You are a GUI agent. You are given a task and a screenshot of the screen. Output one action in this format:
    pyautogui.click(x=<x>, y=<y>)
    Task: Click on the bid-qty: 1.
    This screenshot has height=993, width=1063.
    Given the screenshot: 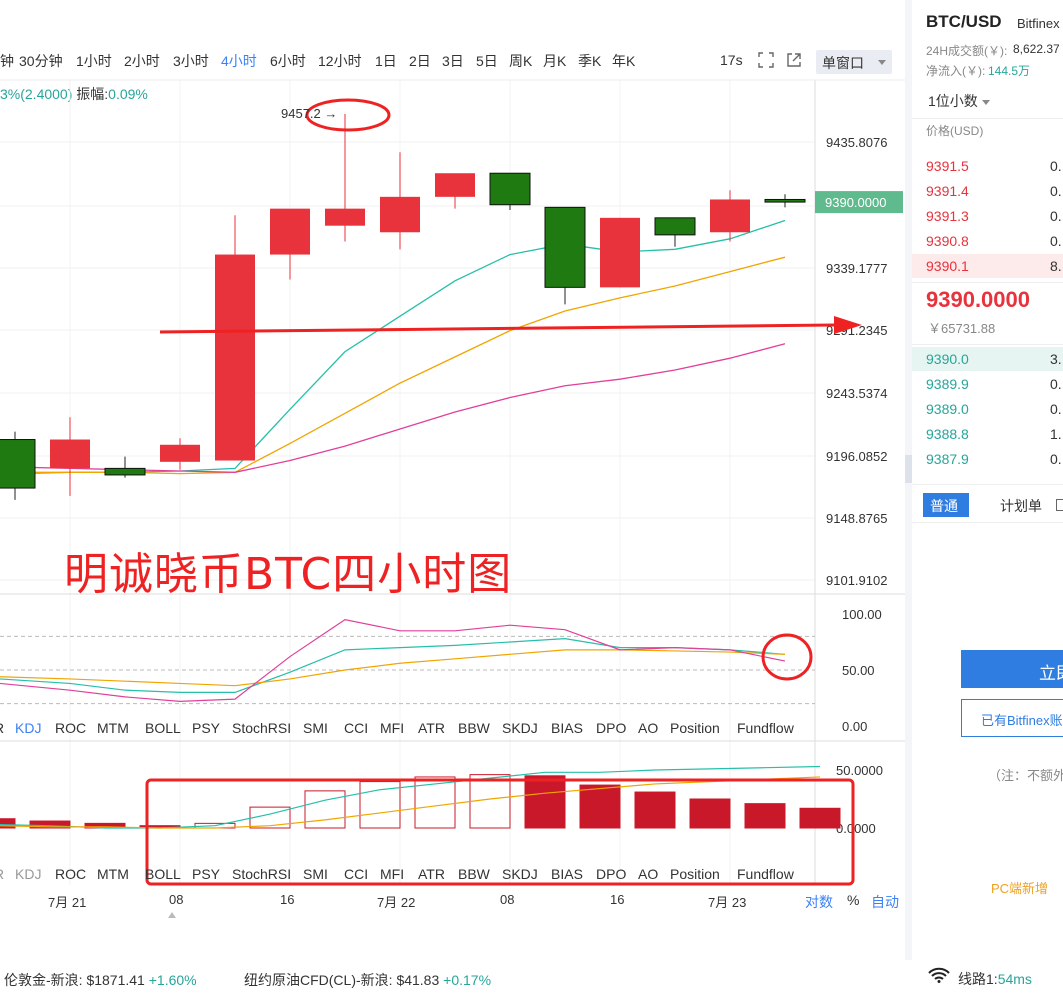 What is the action you would take?
    pyautogui.click(x=1056, y=434)
    